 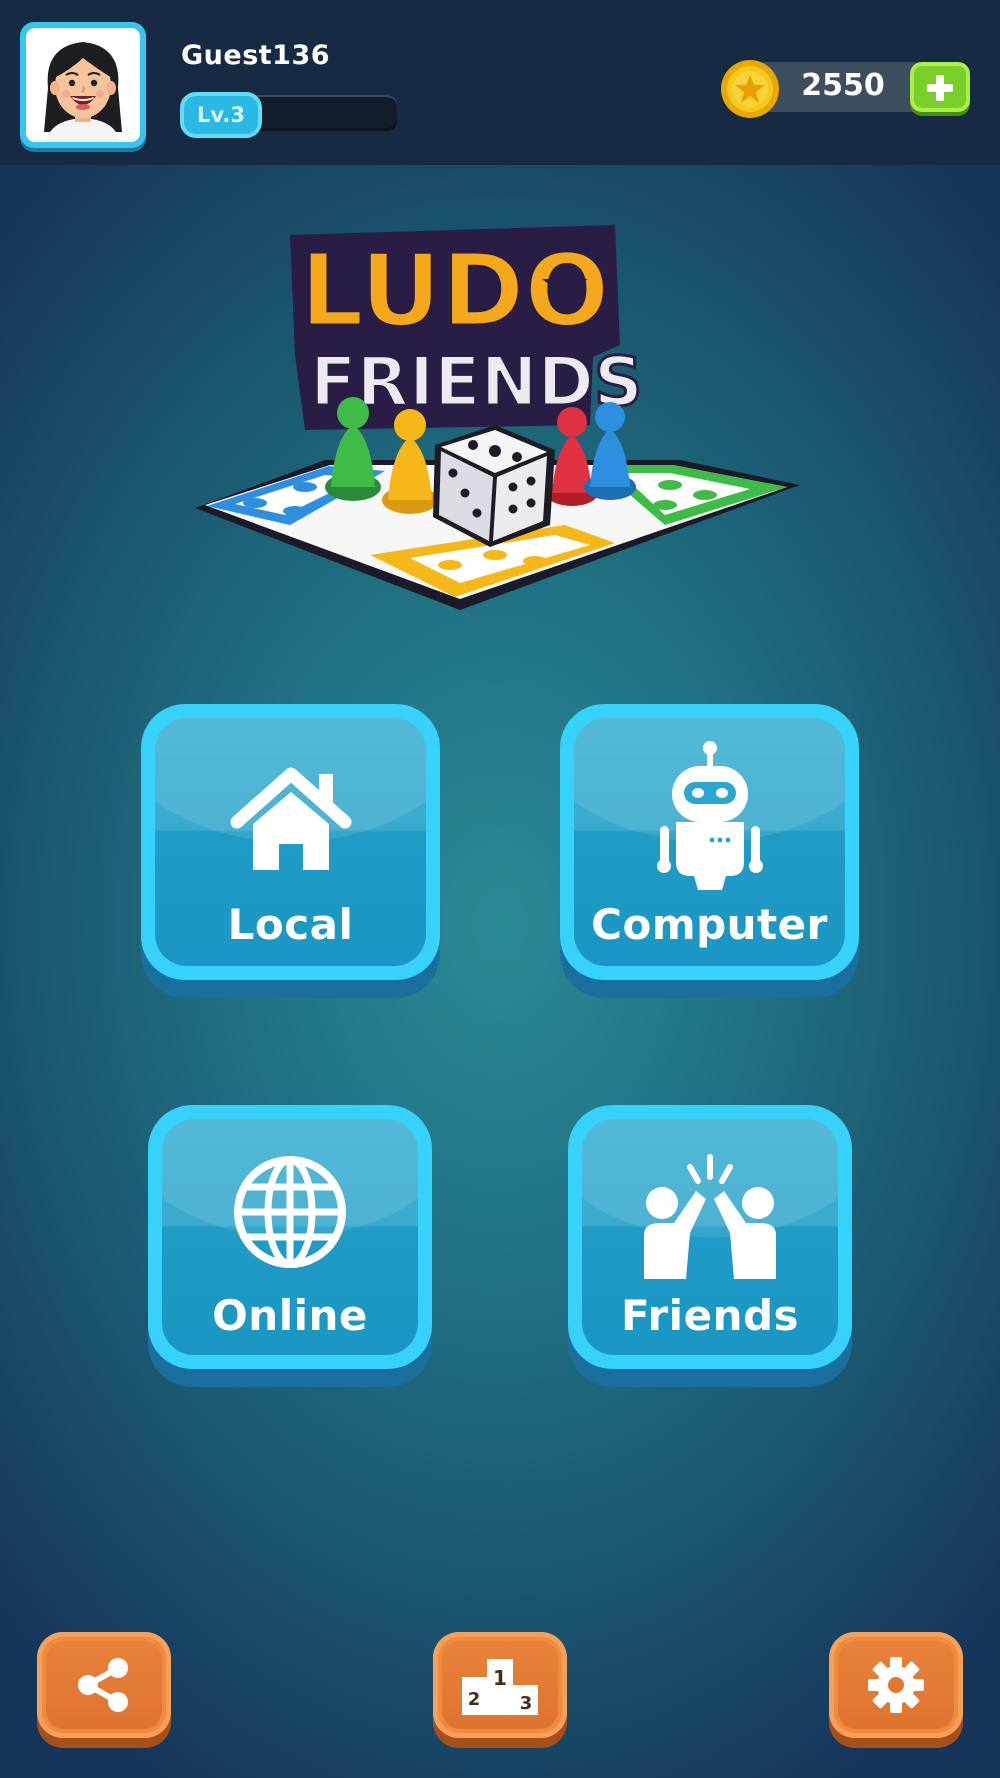 I want to click on online-mode-button: Online, so click(x=290, y=1237).